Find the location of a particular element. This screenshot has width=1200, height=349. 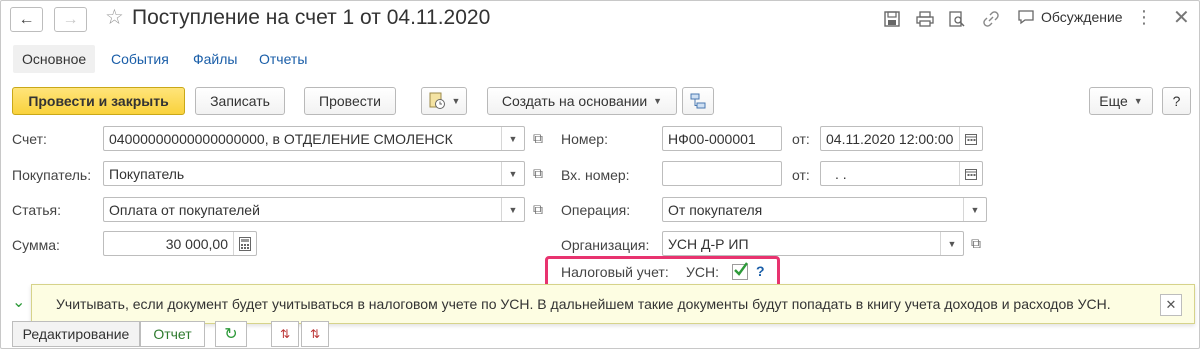

create-based-label: Создать на основании is located at coordinates (574, 101).